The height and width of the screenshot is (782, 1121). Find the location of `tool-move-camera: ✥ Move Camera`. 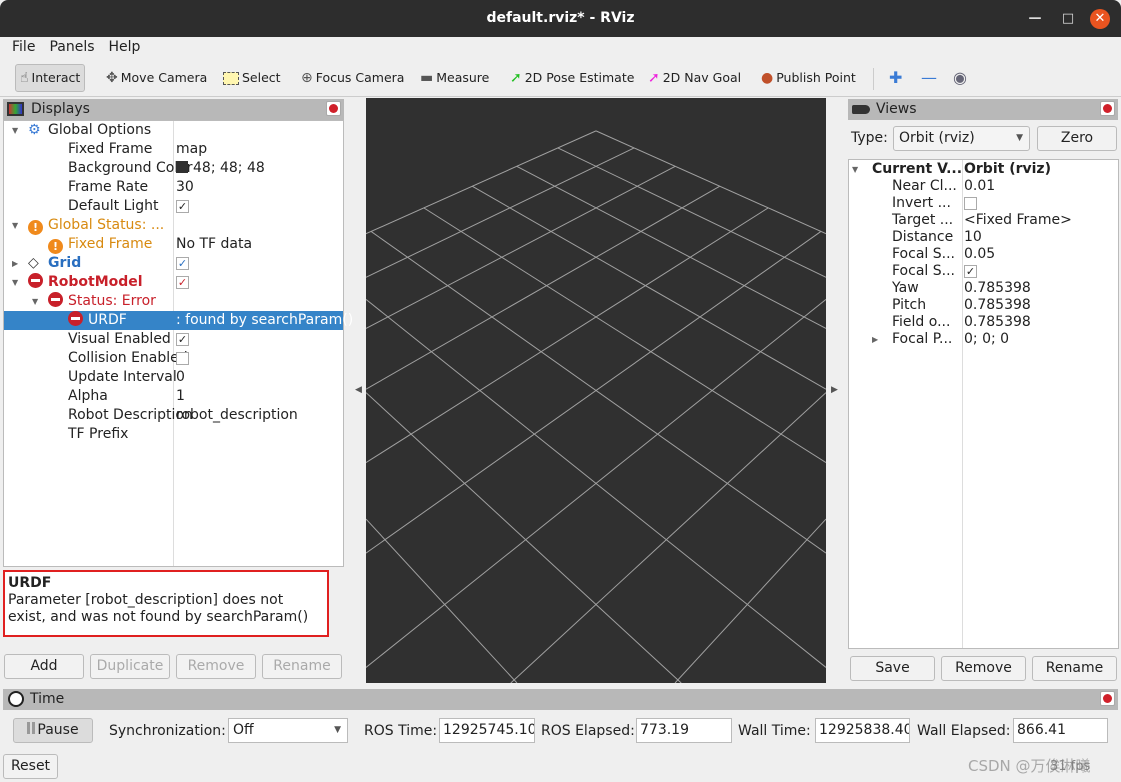

tool-move-camera: ✥ Move Camera is located at coordinates (156, 78).